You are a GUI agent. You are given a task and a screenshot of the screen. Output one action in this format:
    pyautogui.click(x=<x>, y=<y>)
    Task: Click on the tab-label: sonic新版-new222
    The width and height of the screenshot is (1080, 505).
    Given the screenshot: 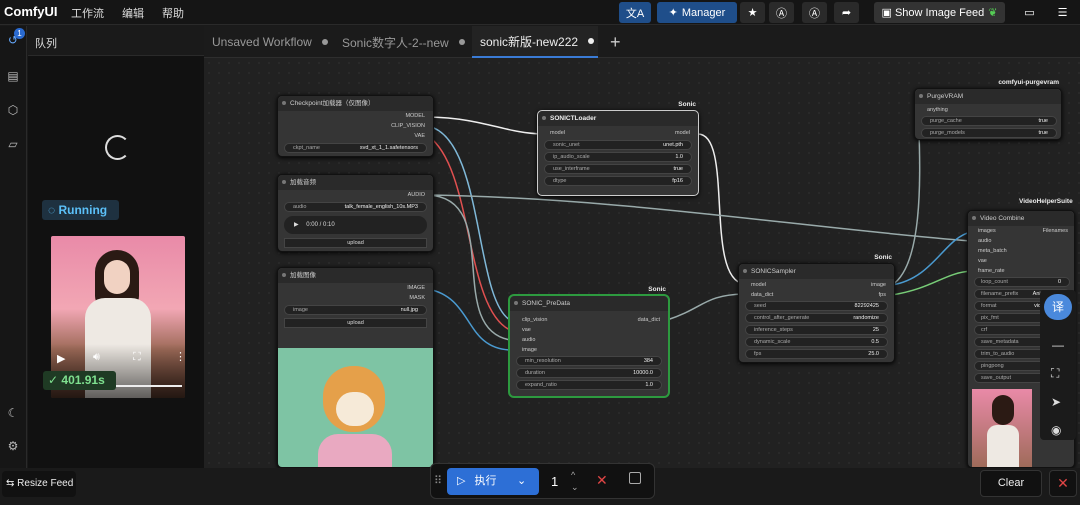 What is the action you would take?
    pyautogui.click(x=529, y=41)
    